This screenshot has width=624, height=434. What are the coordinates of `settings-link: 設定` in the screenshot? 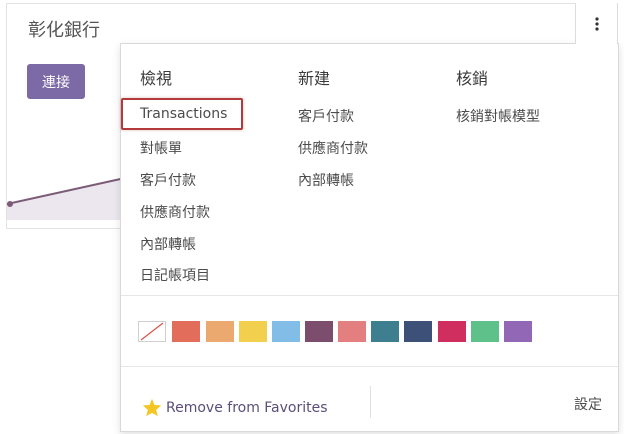 It's located at (588, 404).